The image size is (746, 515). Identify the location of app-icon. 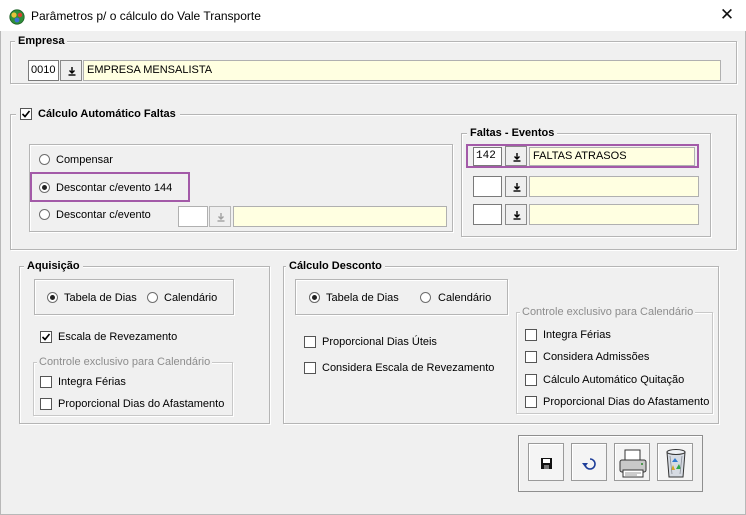
(17, 17).